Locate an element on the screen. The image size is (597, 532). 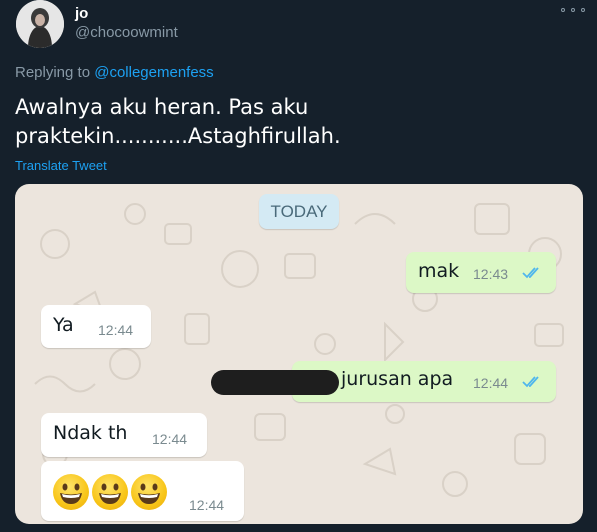
mention-link: @collegemenfess is located at coordinates (153, 72).